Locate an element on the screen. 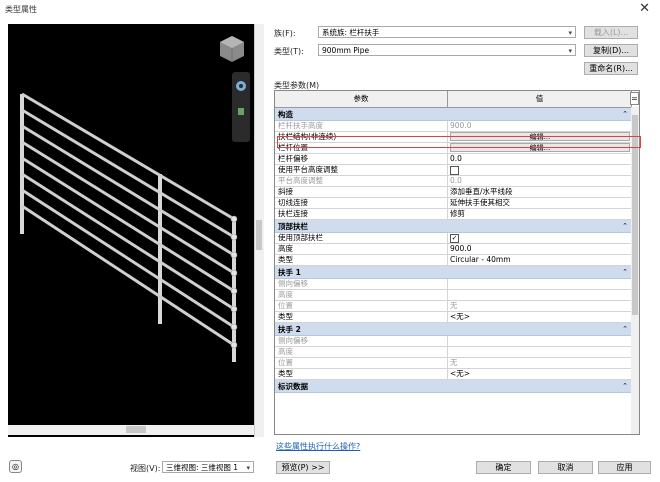 Image resolution: width=660 pixels, height=482 pixels. group-toggle-button: = is located at coordinates (634, 98).